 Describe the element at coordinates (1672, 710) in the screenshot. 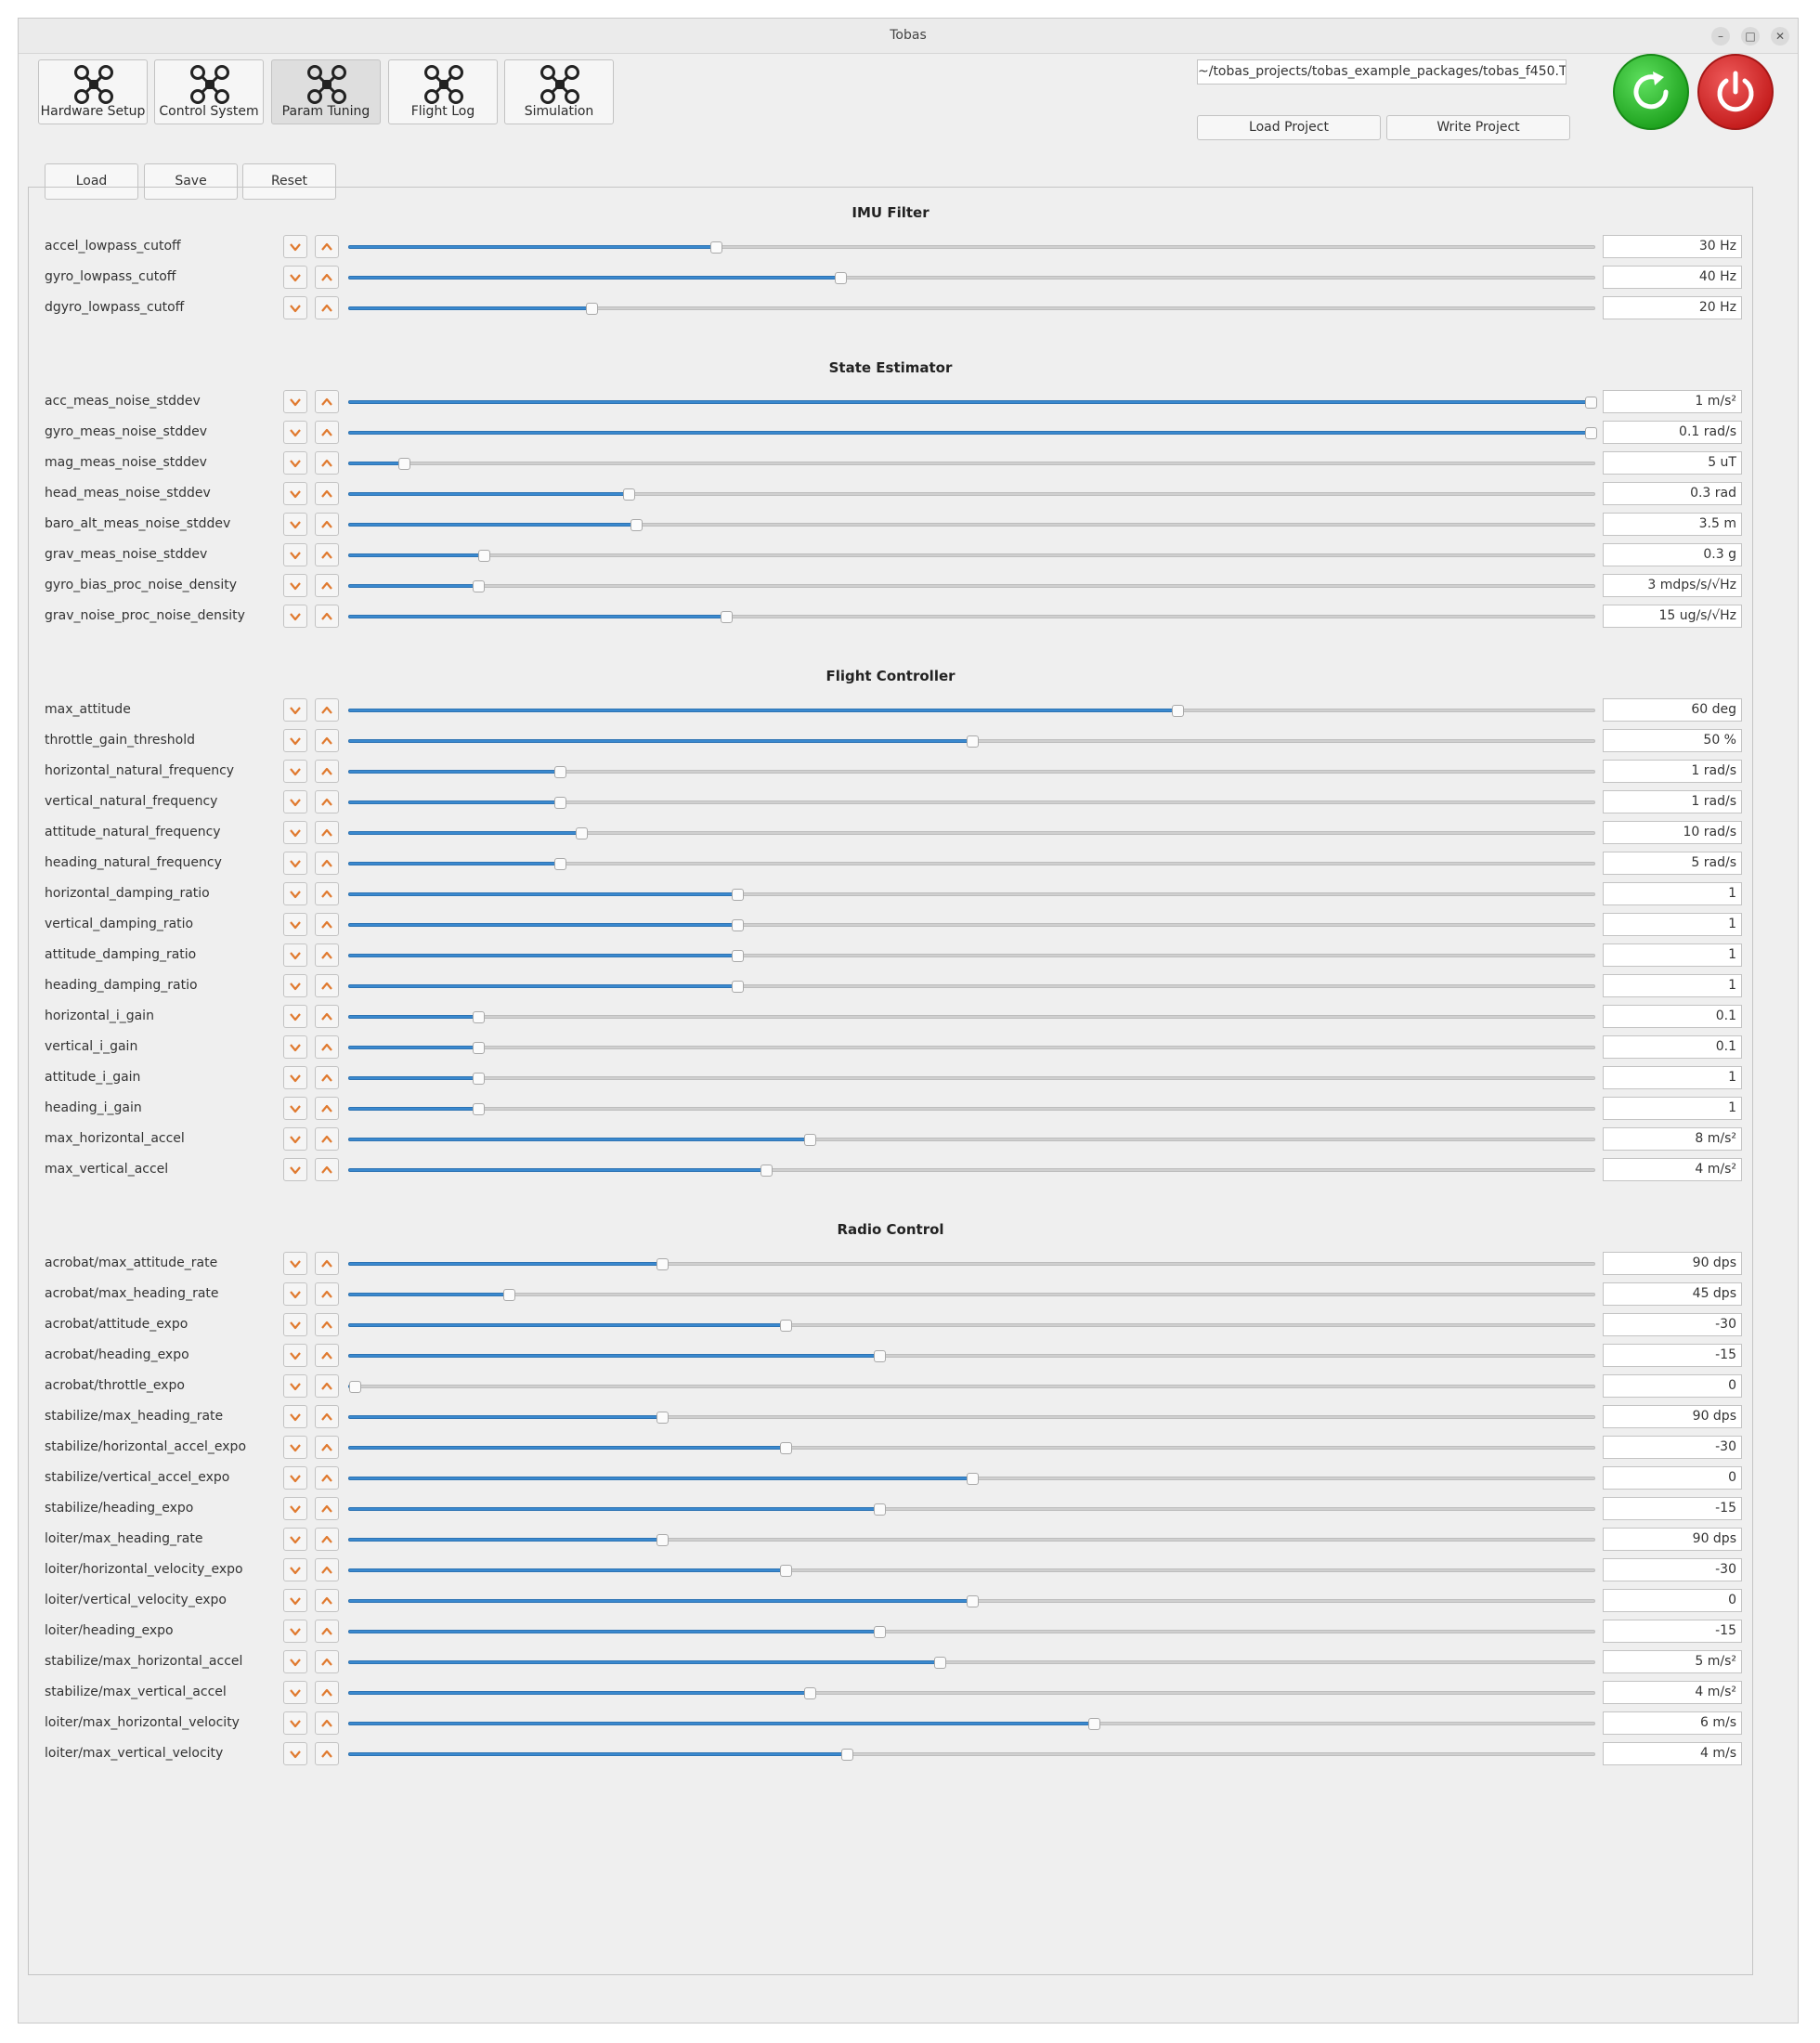

I see `param-value-field: 60 deg` at that location.